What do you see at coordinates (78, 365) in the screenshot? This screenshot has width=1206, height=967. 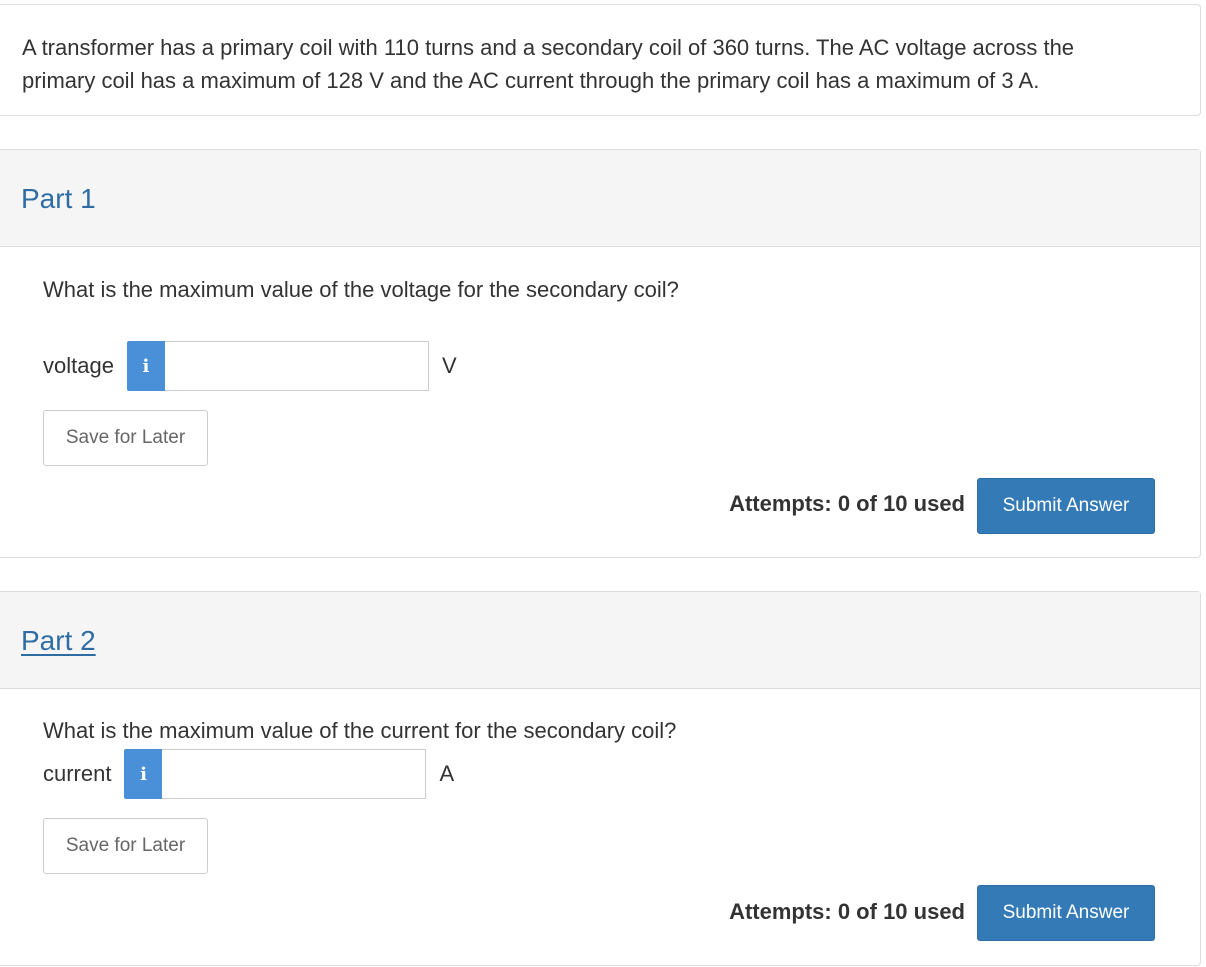 I see `voltage-label: voltage` at bounding box center [78, 365].